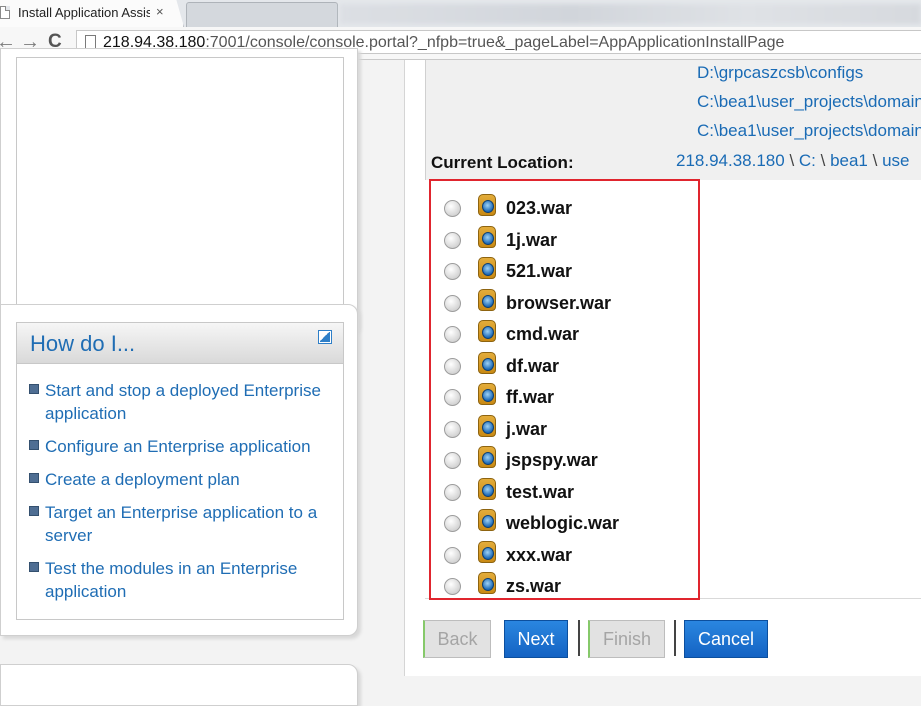 The height and width of the screenshot is (706, 921). What do you see at coordinates (160, 11) in the screenshot?
I see `tab-close-icon: ×` at bounding box center [160, 11].